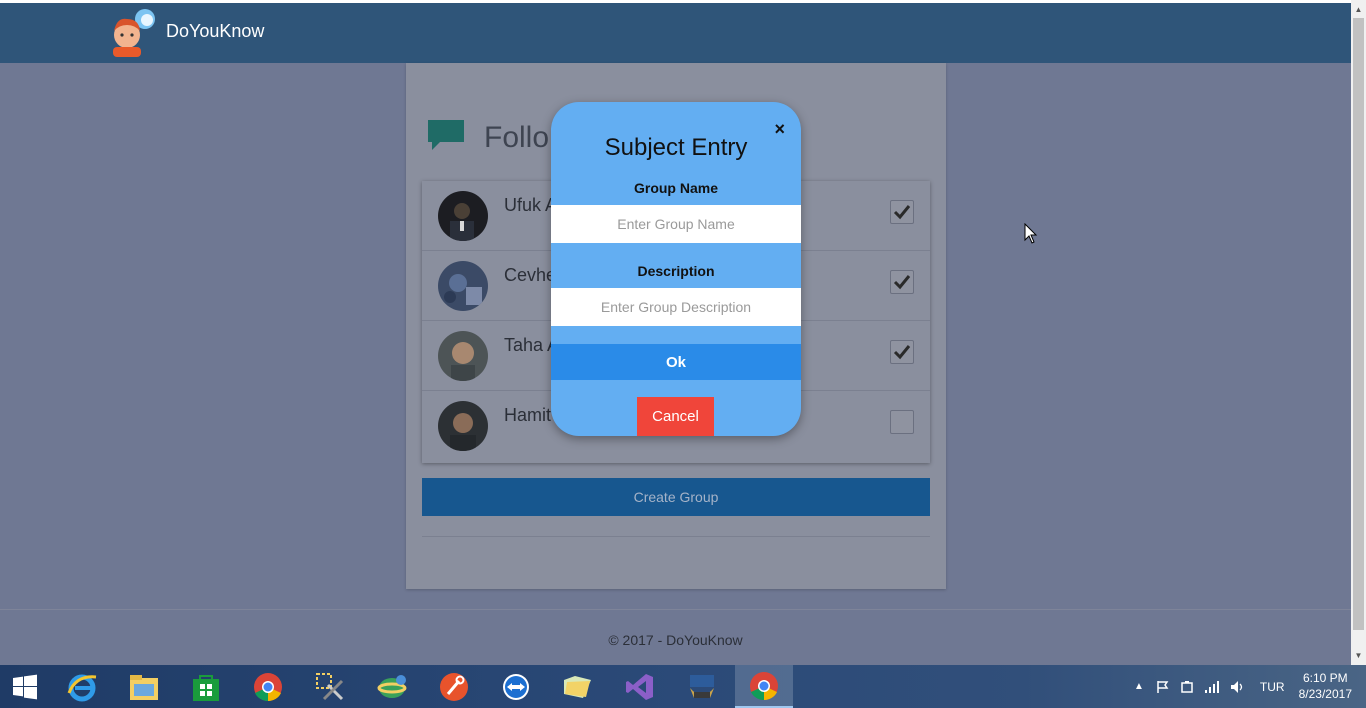  I want to click on windows-start-icon, so click(25, 686).